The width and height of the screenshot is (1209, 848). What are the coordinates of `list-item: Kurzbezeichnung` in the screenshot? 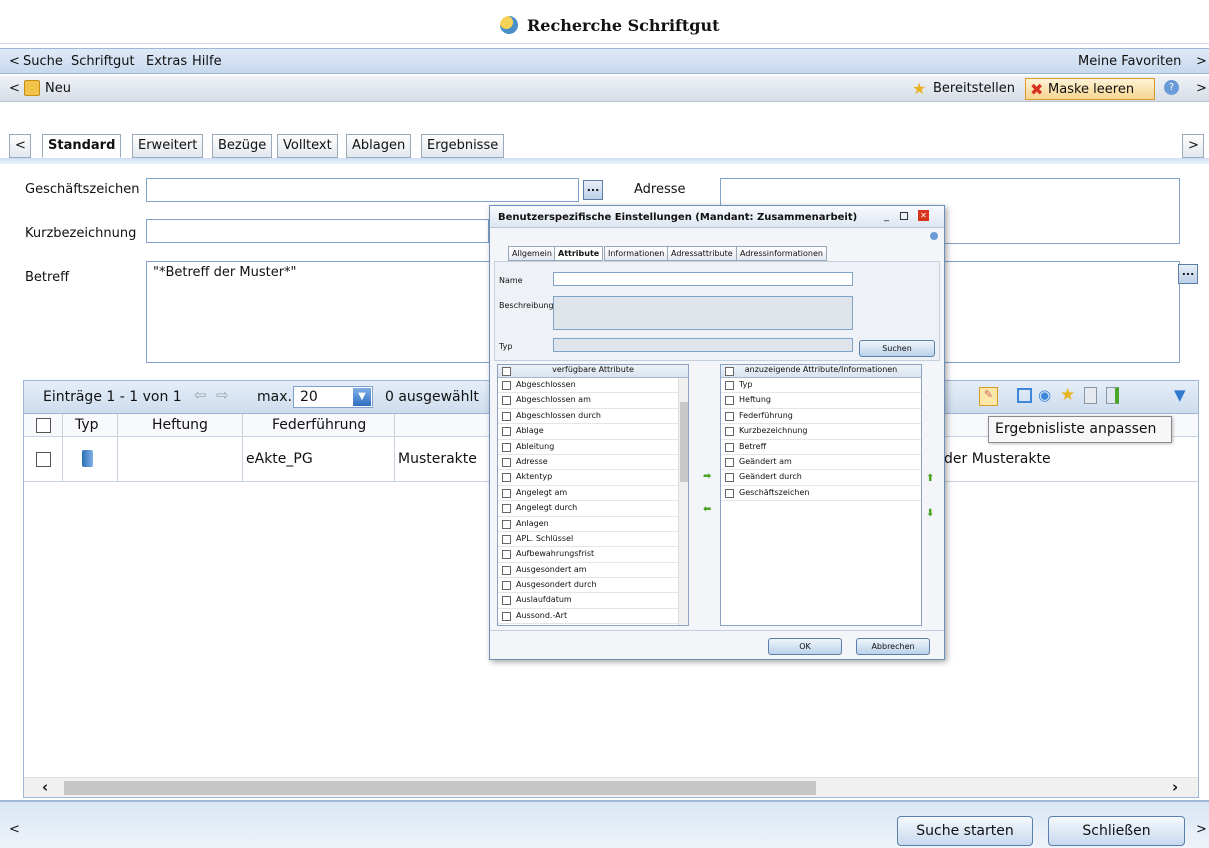 It's located at (821, 432).